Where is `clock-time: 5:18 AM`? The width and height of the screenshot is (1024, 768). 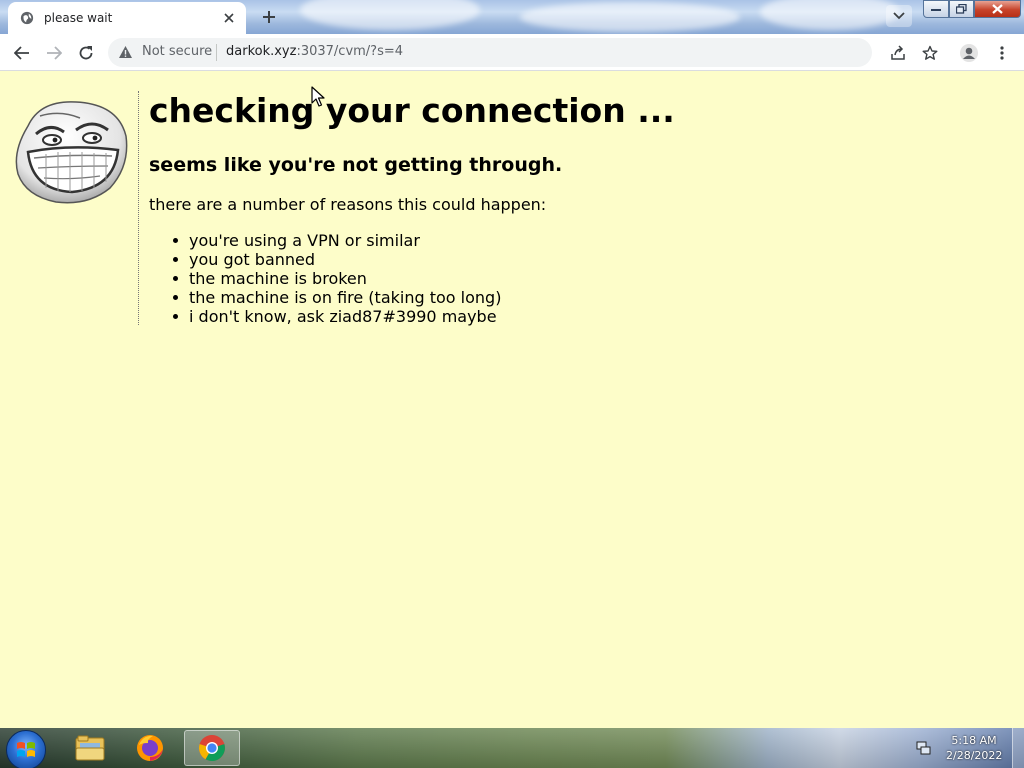 clock-time: 5:18 AM is located at coordinates (974, 740).